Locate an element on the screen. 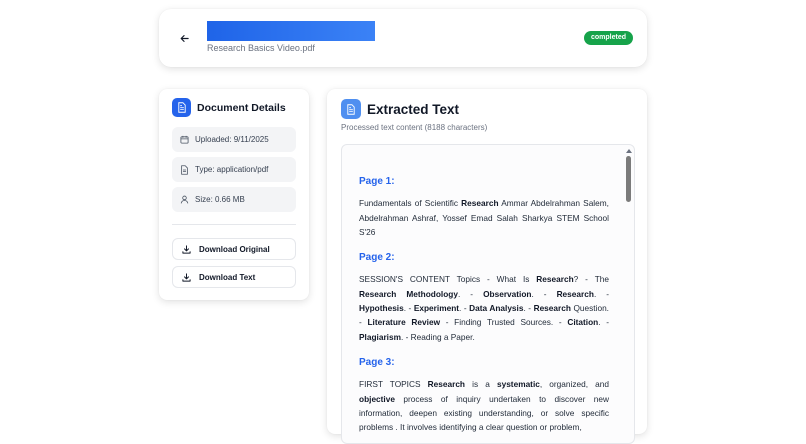 The image size is (806, 444). file-icon is located at coordinates (184, 169).